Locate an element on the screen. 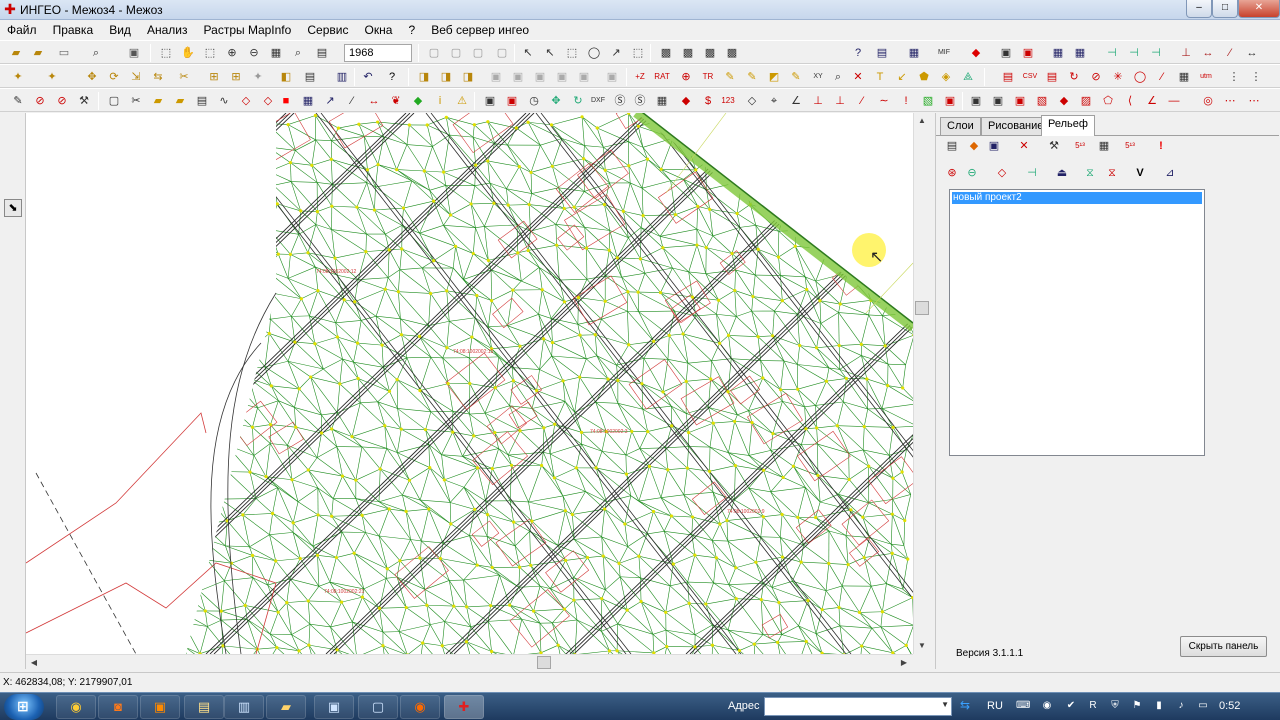 Image resolution: width=1280 pixels, height=720 pixels. utm-icon: utm is located at coordinates (1206, 77).